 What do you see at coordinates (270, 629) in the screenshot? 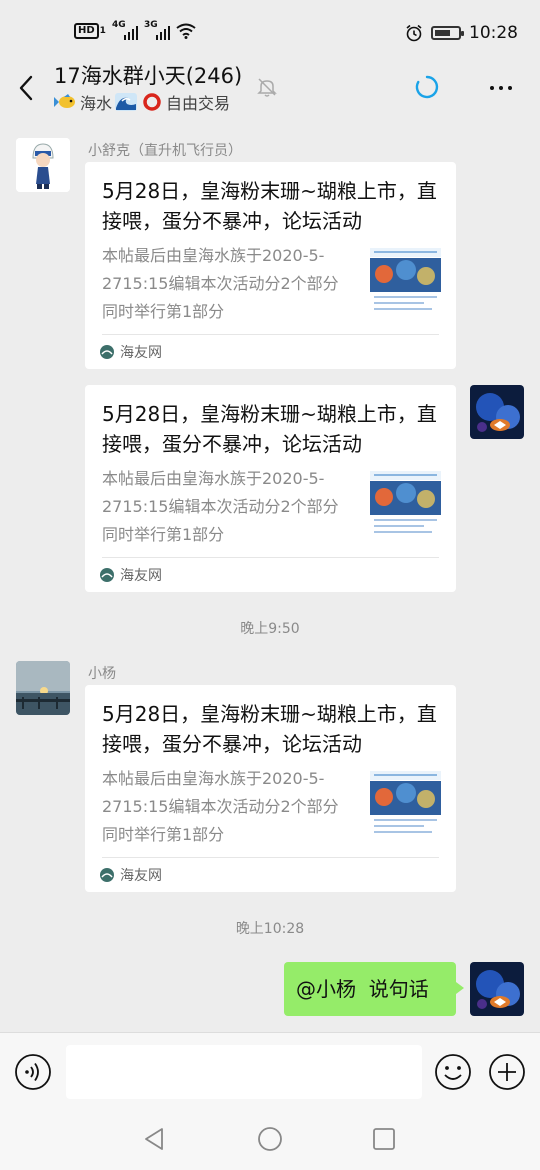
I see `timestamp: 晚上9:50` at bounding box center [270, 629].